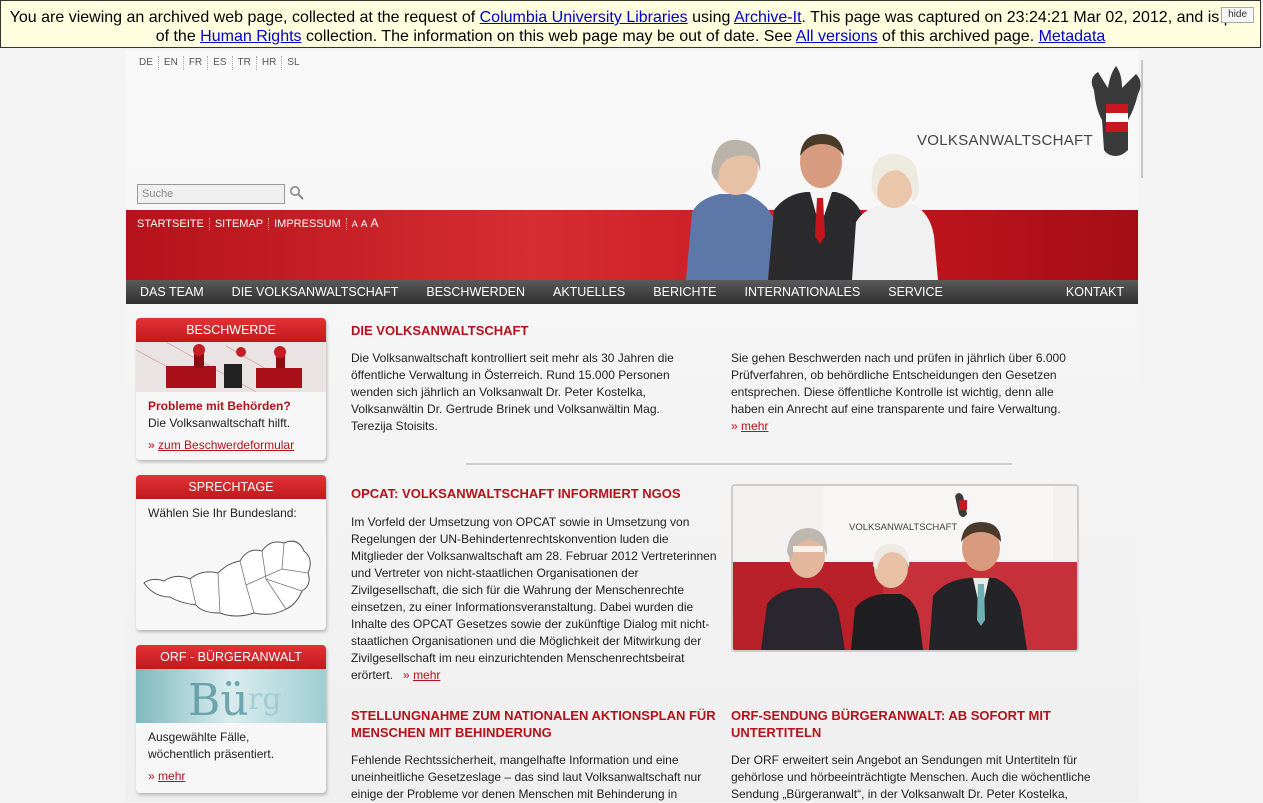  Describe the element at coordinates (270, 63) in the screenshot. I see `lang-hr: HR` at that location.